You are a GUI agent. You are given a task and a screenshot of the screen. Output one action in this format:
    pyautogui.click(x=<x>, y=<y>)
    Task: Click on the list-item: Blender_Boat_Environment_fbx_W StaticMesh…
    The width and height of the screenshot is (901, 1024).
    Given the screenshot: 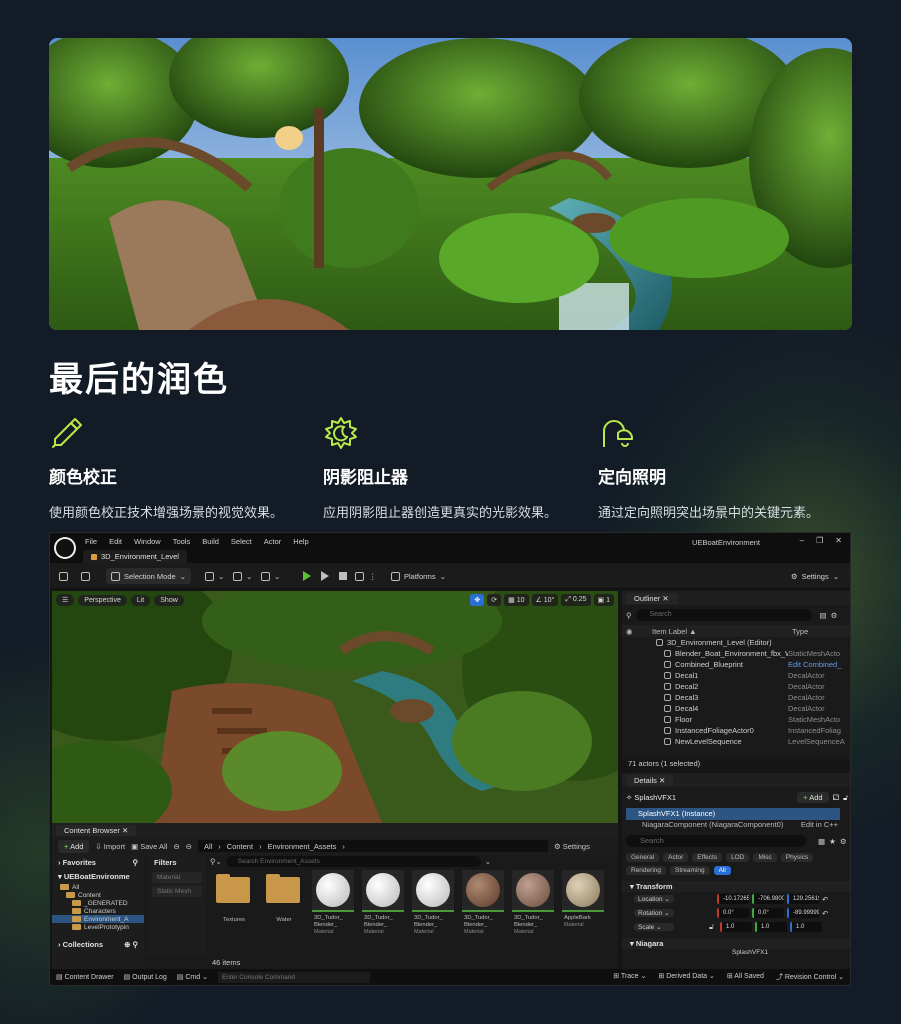 What is the action you would take?
    pyautogui.click(x=736, y=653)
    